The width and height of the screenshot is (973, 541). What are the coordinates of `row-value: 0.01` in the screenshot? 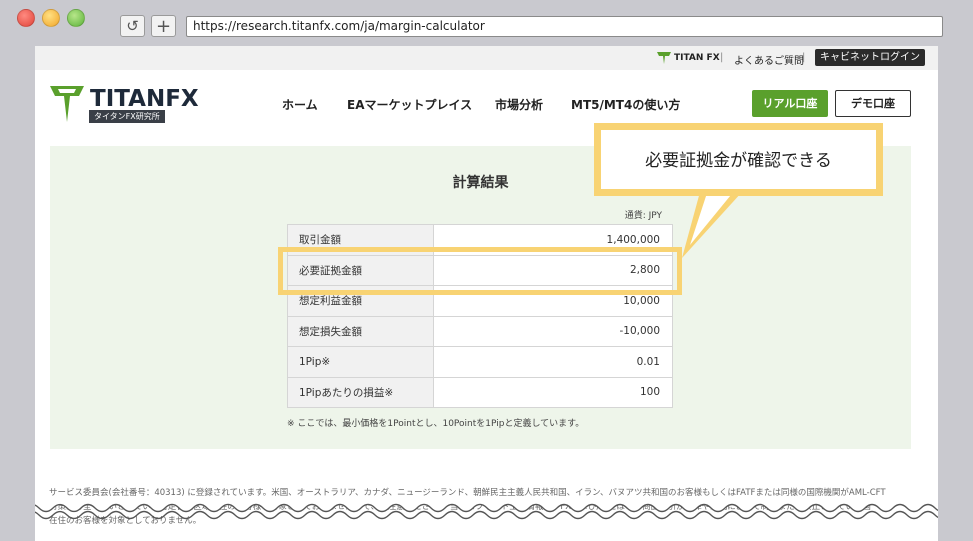 It's located at (553, 362).